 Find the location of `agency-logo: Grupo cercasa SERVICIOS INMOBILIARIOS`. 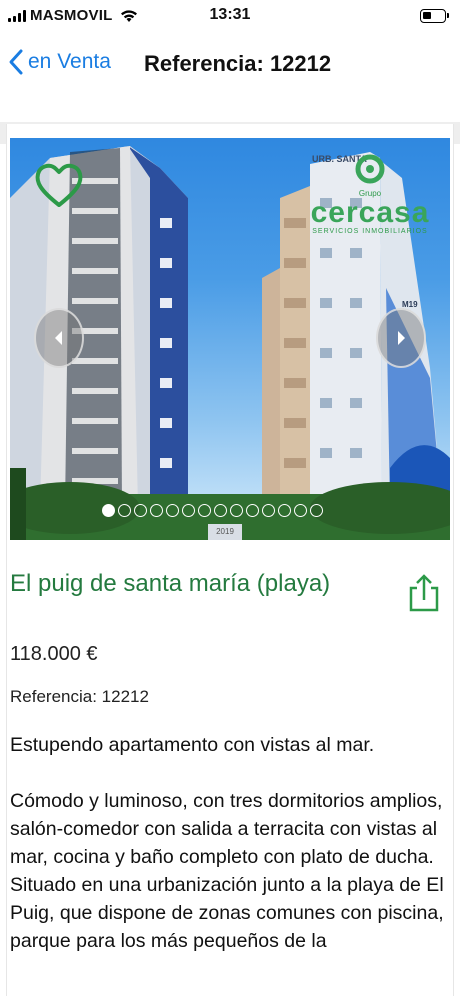

agency-logo: Grupo cercasa SERVICIOS INMOBILIARIOS is located at coordinates (370, 197).